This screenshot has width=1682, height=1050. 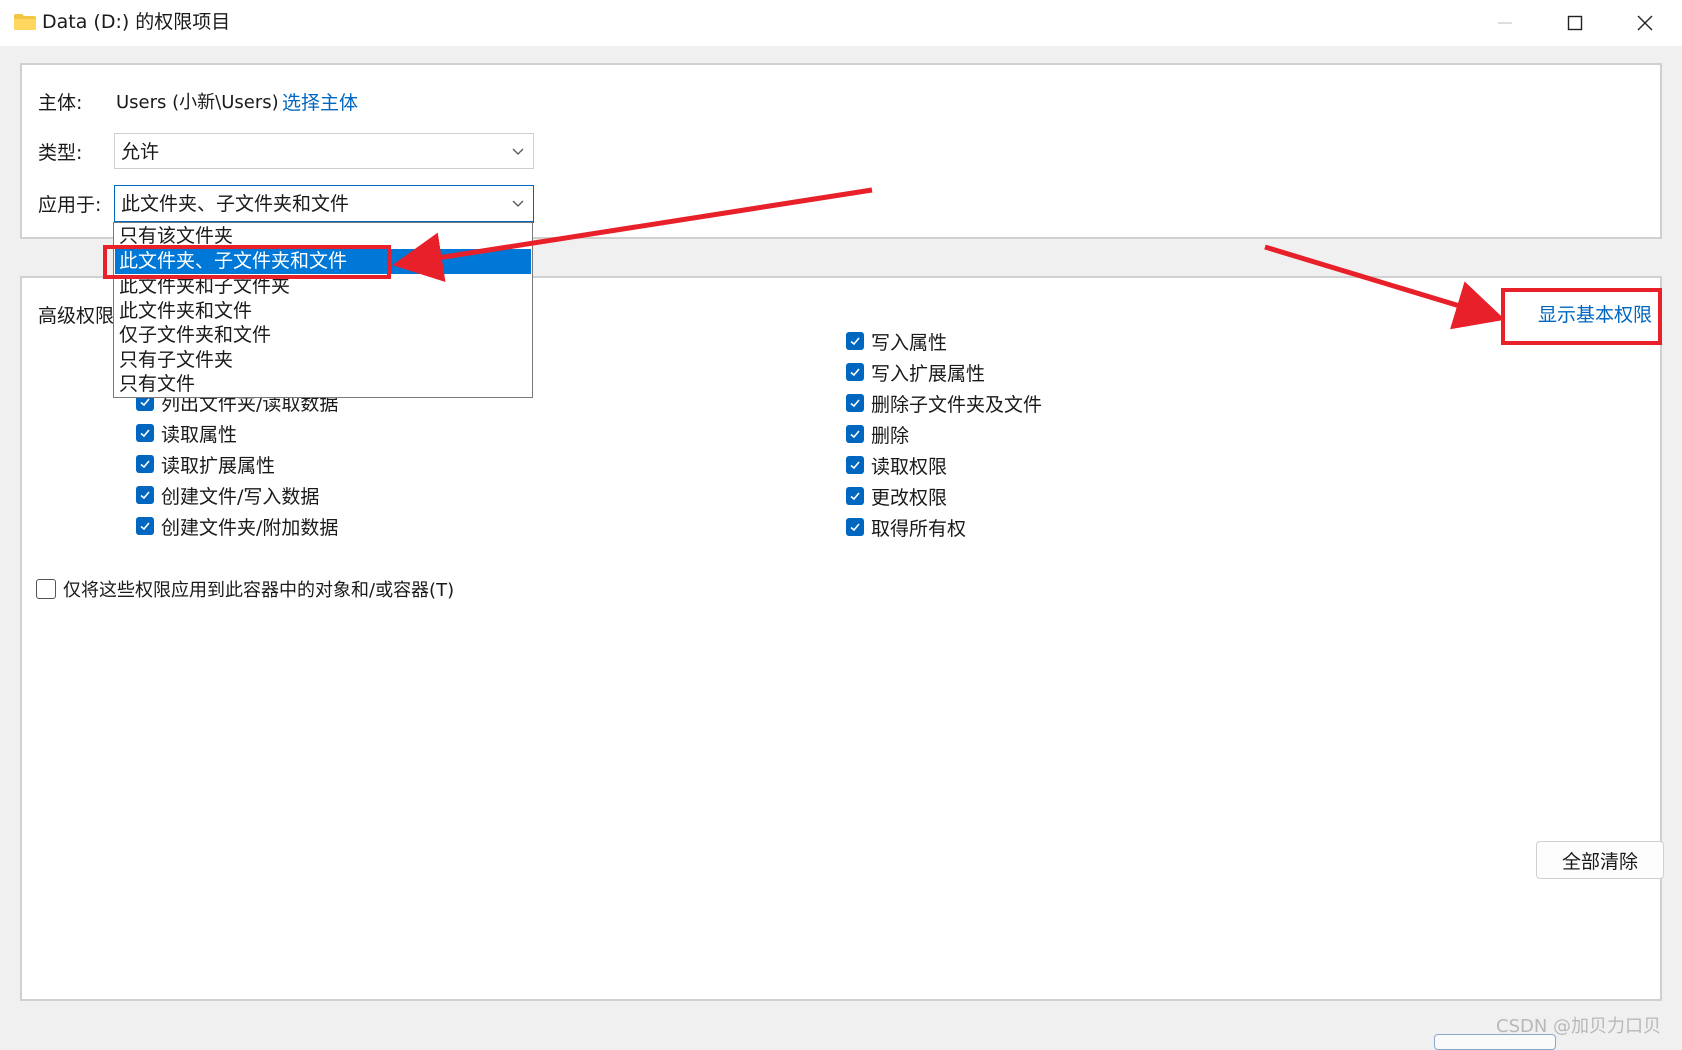 I want to click on perm-take-ownership: 取得所有权, so click(x=906, y=527).